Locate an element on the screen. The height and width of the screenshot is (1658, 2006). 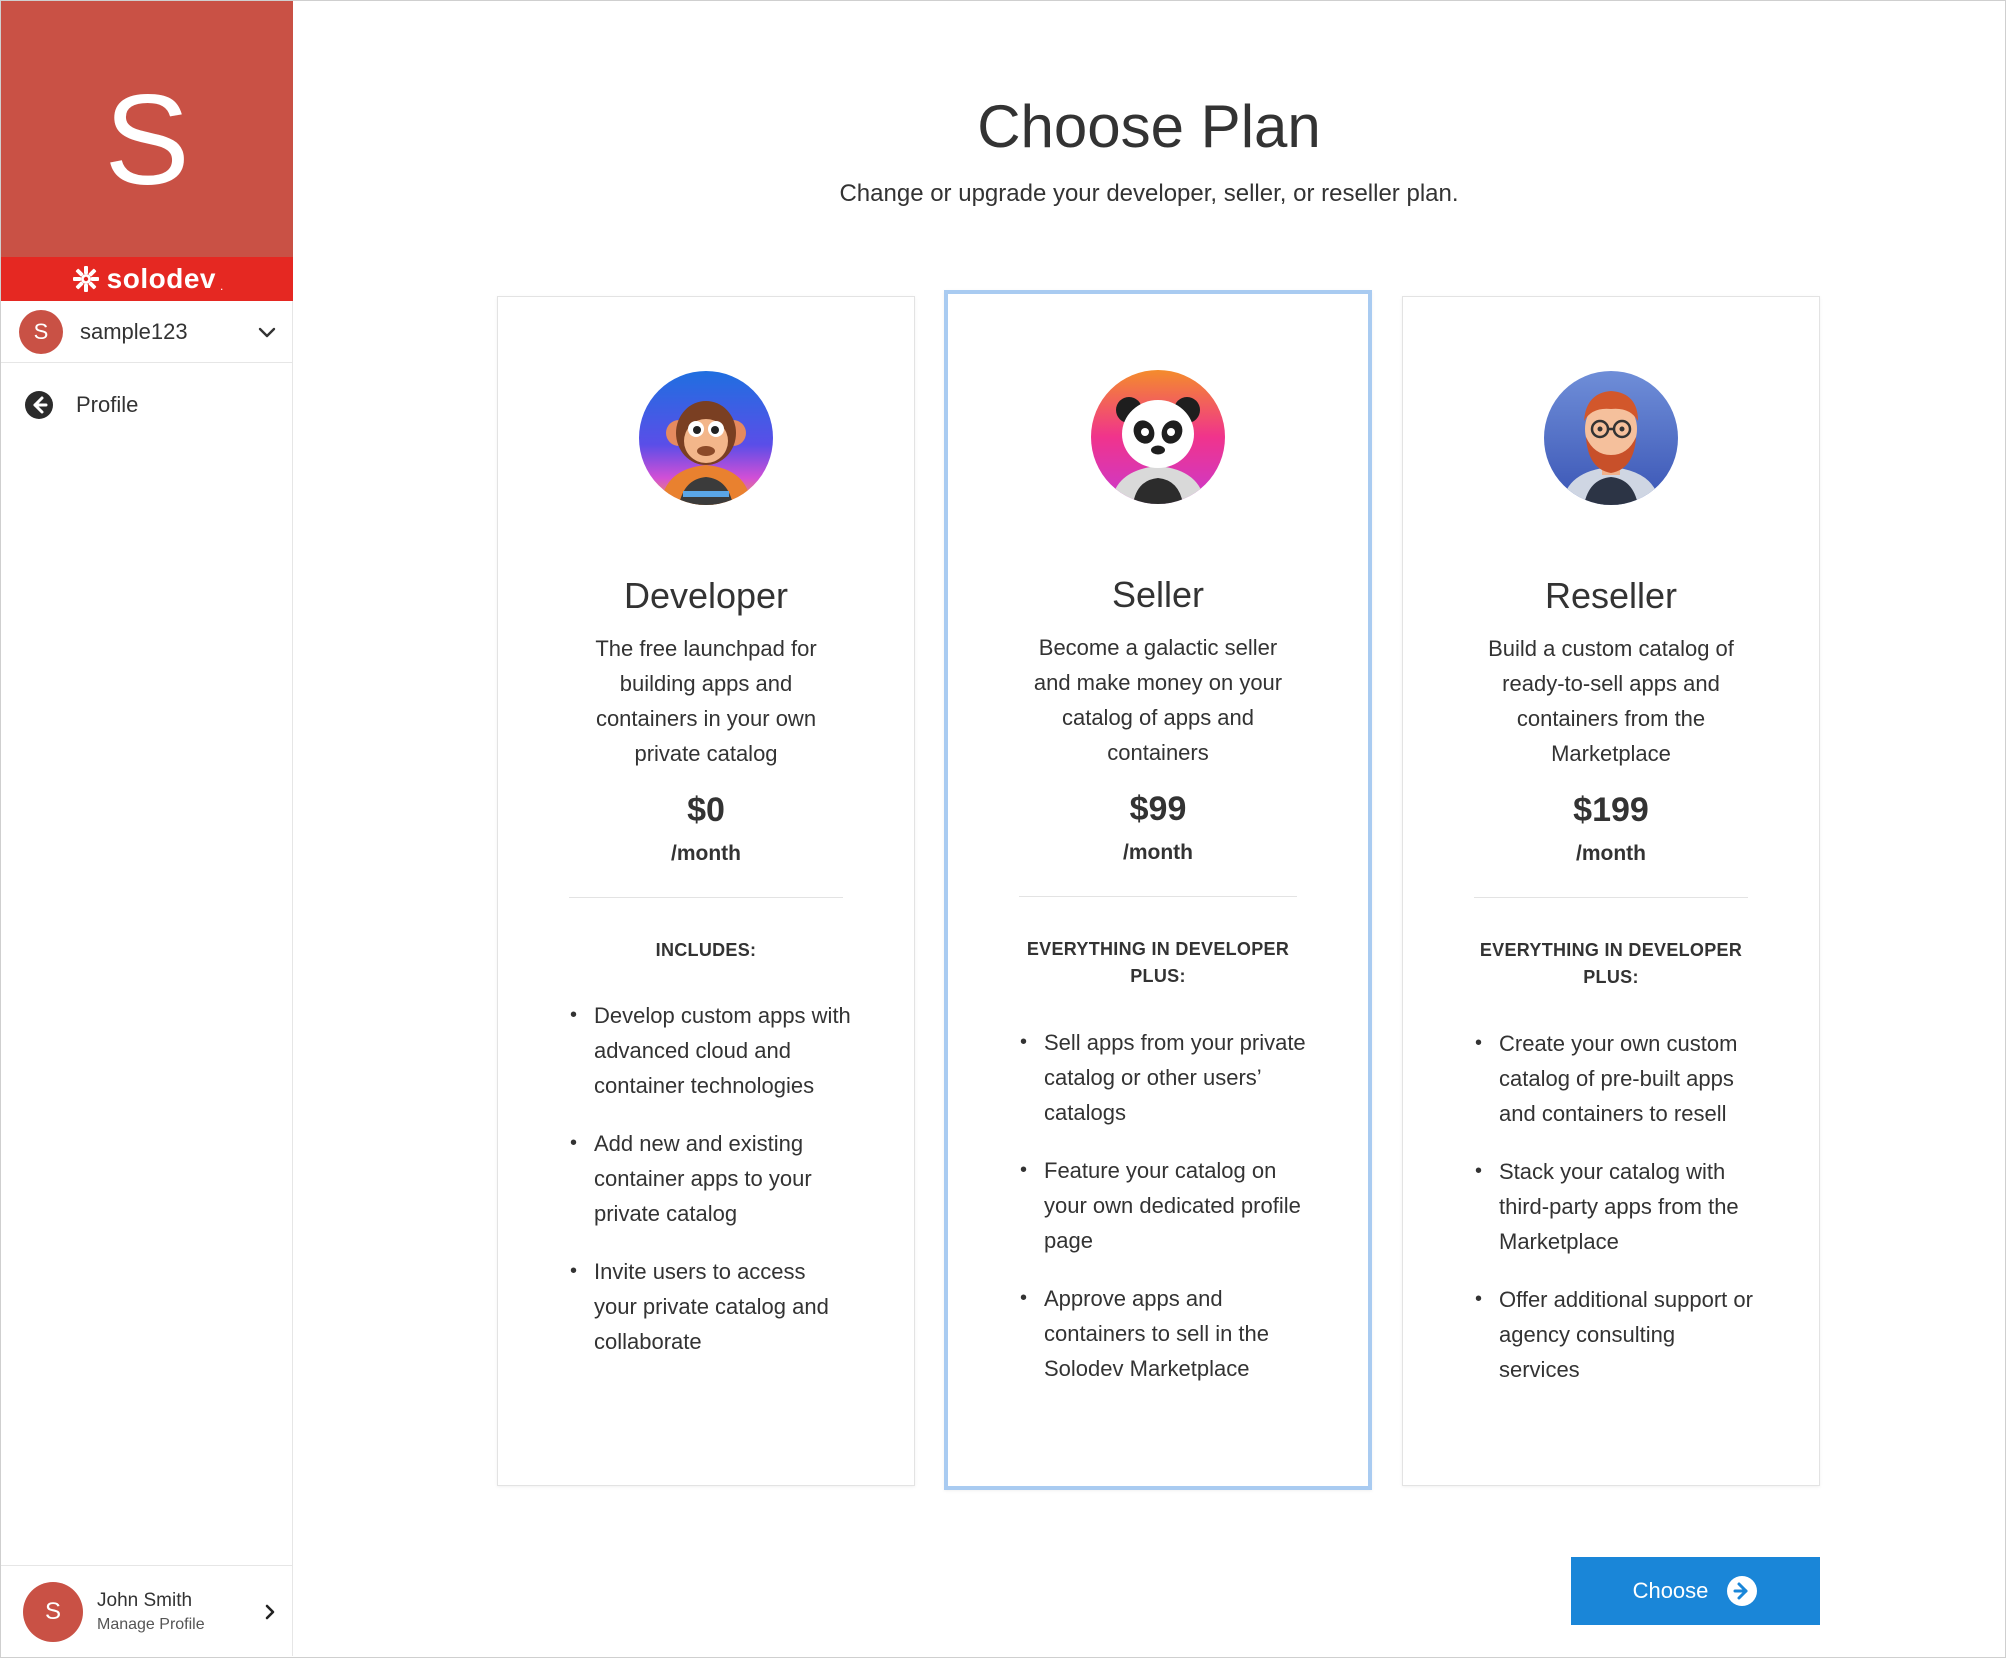
chevron-down-icon is located at coordinates (267, 332).